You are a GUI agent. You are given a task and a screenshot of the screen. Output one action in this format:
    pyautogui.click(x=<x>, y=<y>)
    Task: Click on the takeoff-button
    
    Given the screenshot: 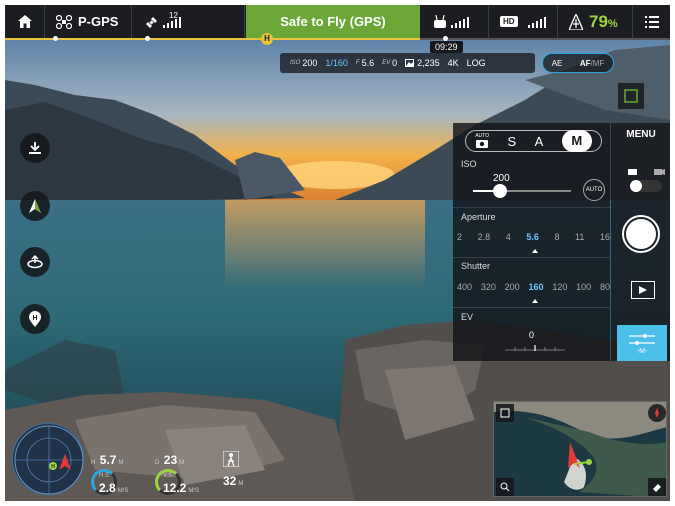 What is the action you would take?
    pyautogui.click(x=35, y=148)
    